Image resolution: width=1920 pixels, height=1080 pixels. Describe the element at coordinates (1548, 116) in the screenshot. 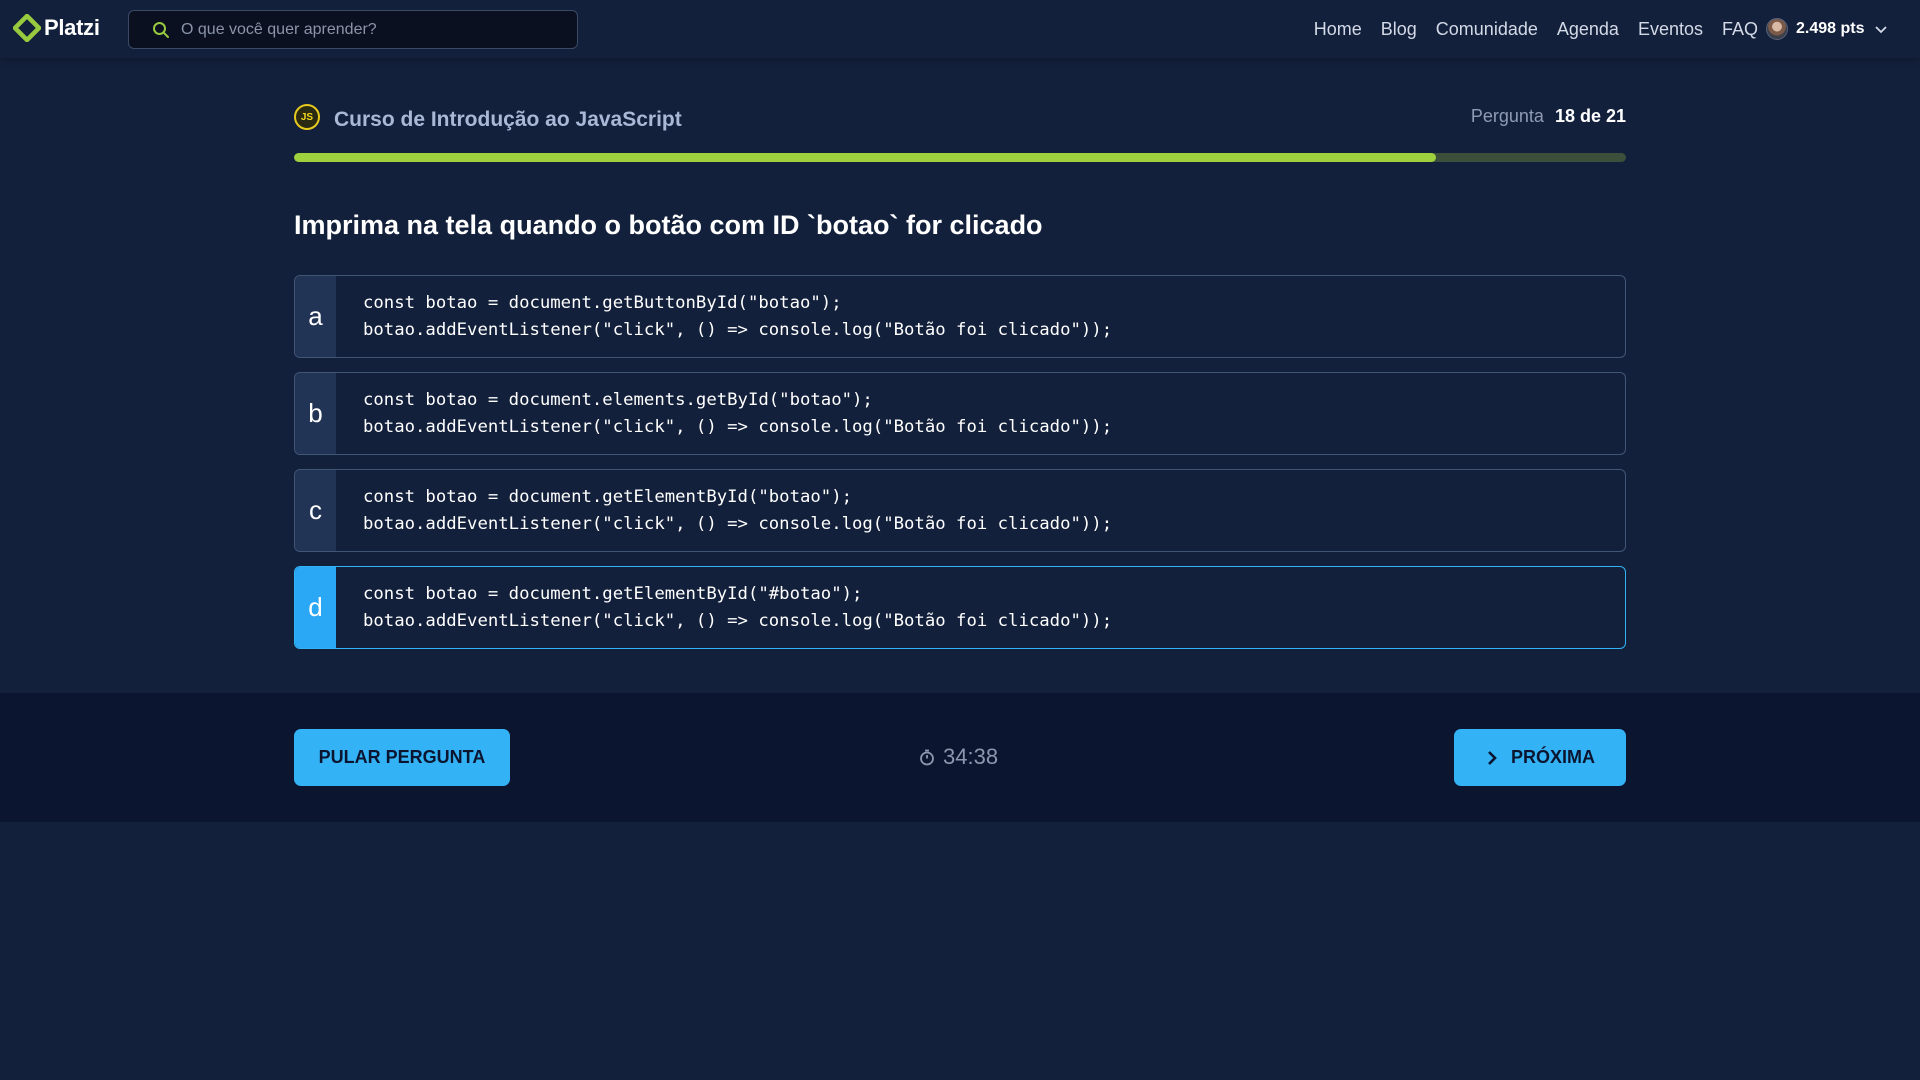

I see `question-counter: Pergunta 18 de 21` at that location.